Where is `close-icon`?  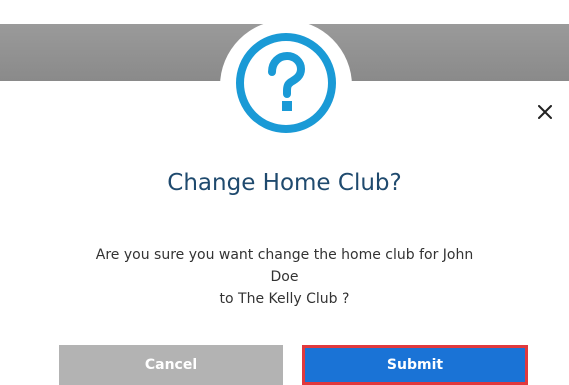
close-icon is located at coordinates (545, 112).